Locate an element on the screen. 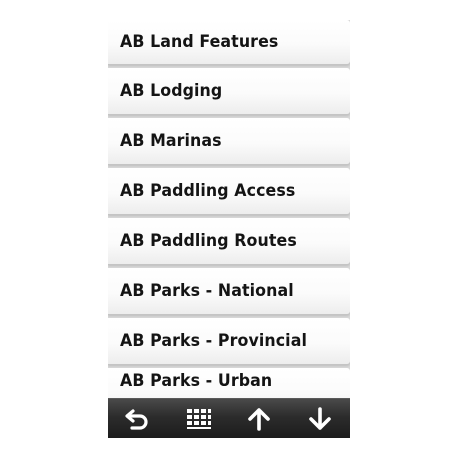  scroll-down-button is located at coordinates (320, 419).